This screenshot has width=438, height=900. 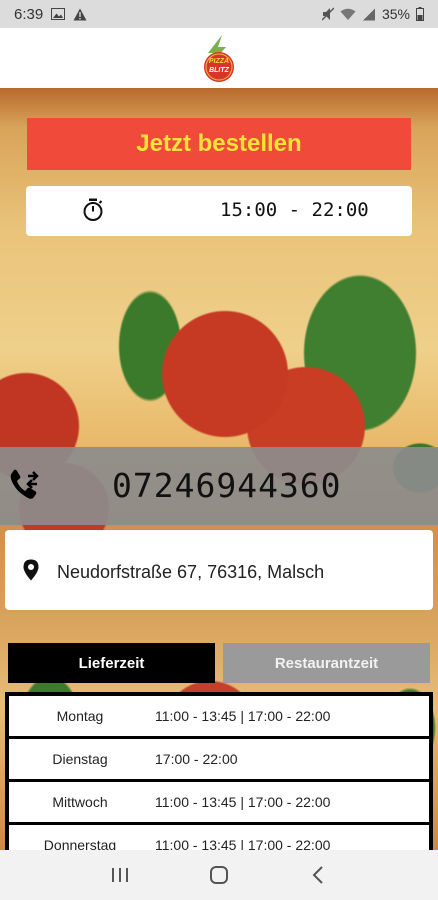 What do you see at coordinates (93, 212) in the screenshot?
I see `stopwatch-icon` at bounding box center [93, 212].